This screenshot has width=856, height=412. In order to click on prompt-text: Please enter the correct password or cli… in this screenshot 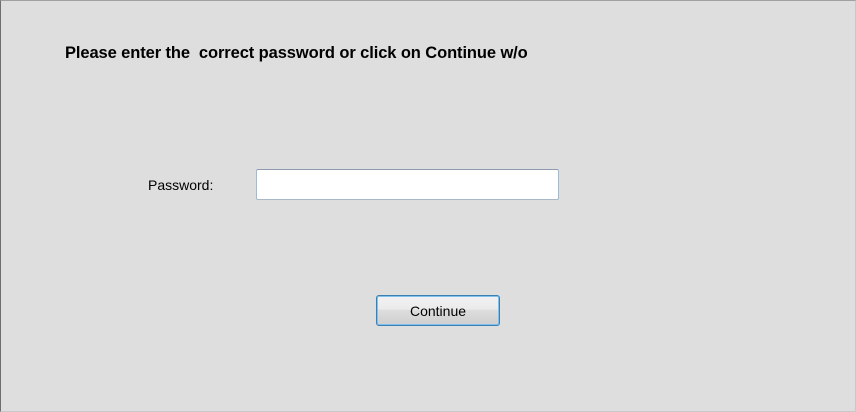, I will do `click(296, 53)`.